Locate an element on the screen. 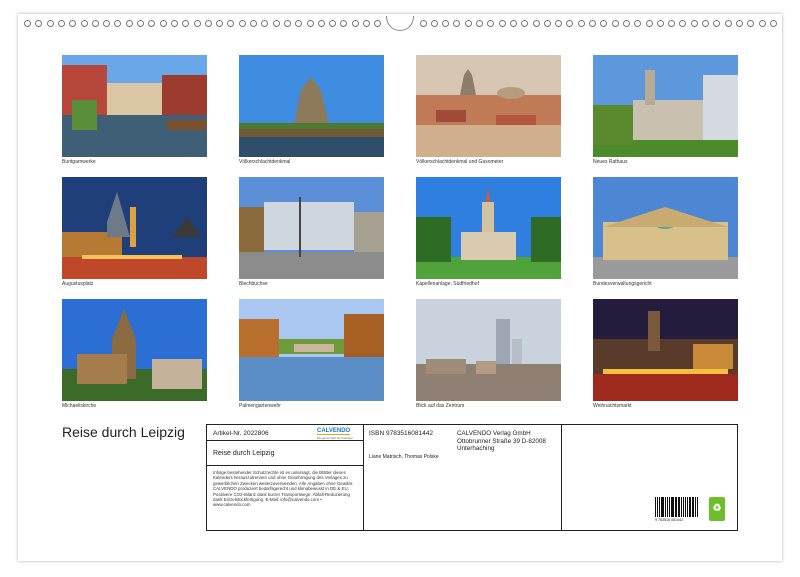 This screenshot has height=577, width=800. photo-caption: Bundesverwaltungsgericht is located at coordinates (622, 284).